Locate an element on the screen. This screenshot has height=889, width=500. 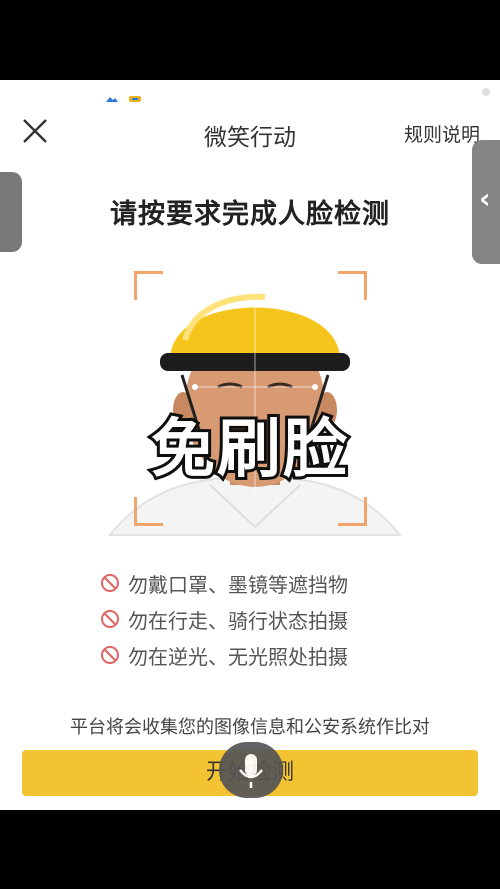
nav-bar: 微笑行动 规则说明 is located at coordinates (250, 133).